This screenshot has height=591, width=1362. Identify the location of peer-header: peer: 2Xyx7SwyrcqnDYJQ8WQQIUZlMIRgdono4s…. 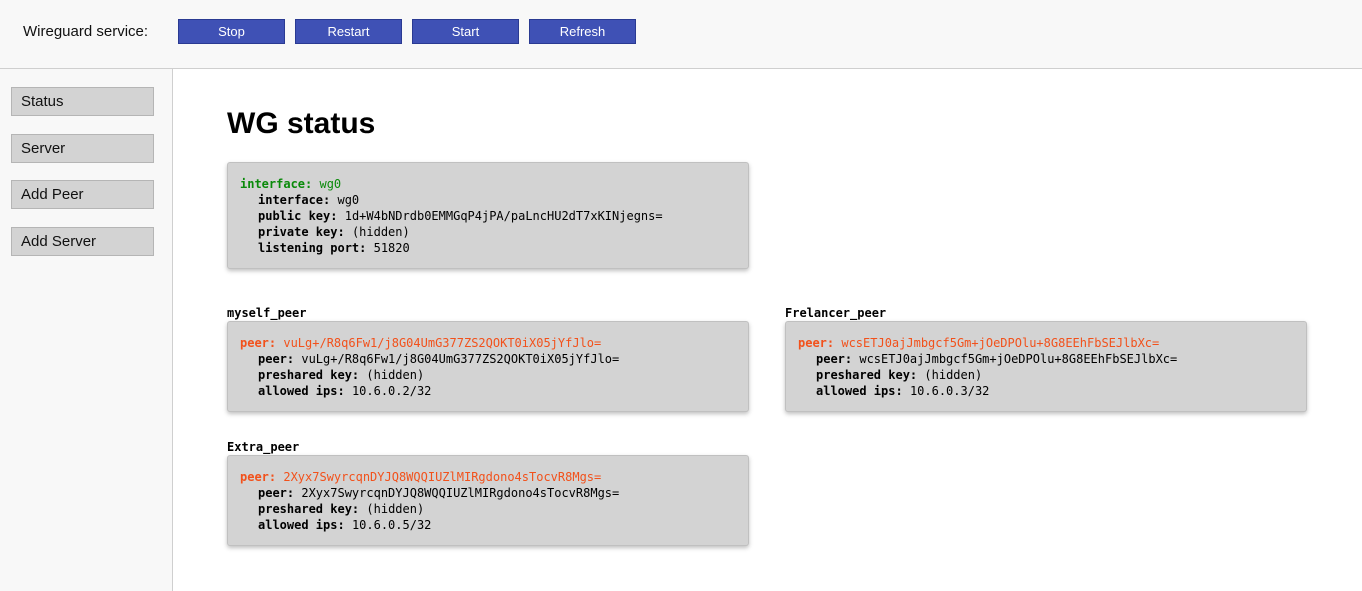
(421, 477).